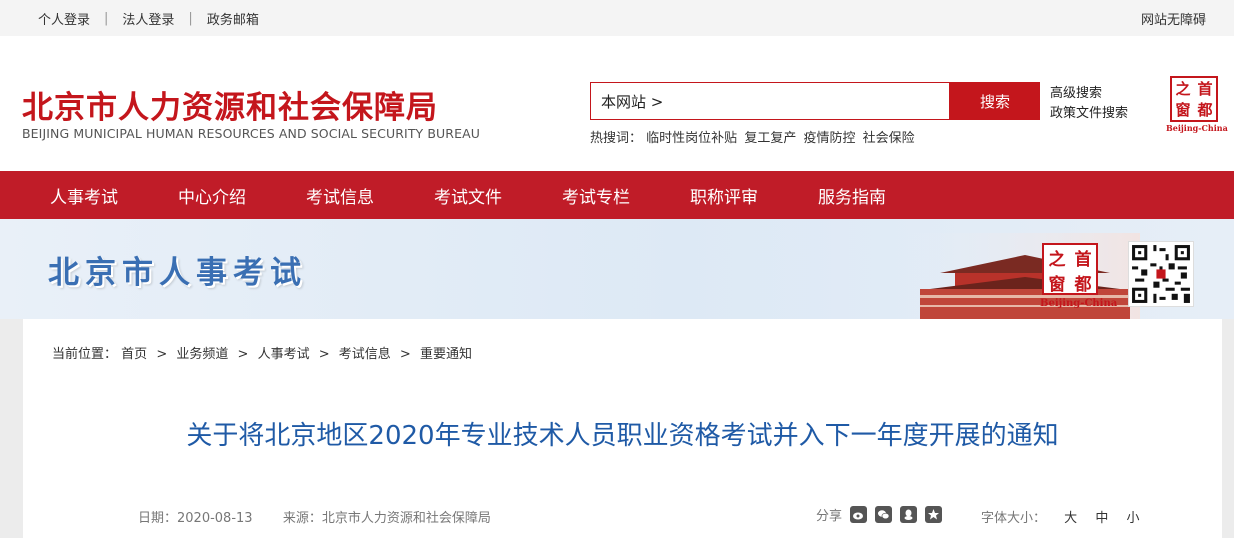 This screenshot has width=1234, height=538. What do you see at coordinates (85, 354) in the screenshot?
I see `breadcrumb-label: 当前位置：` at bounding box center [85, 354].